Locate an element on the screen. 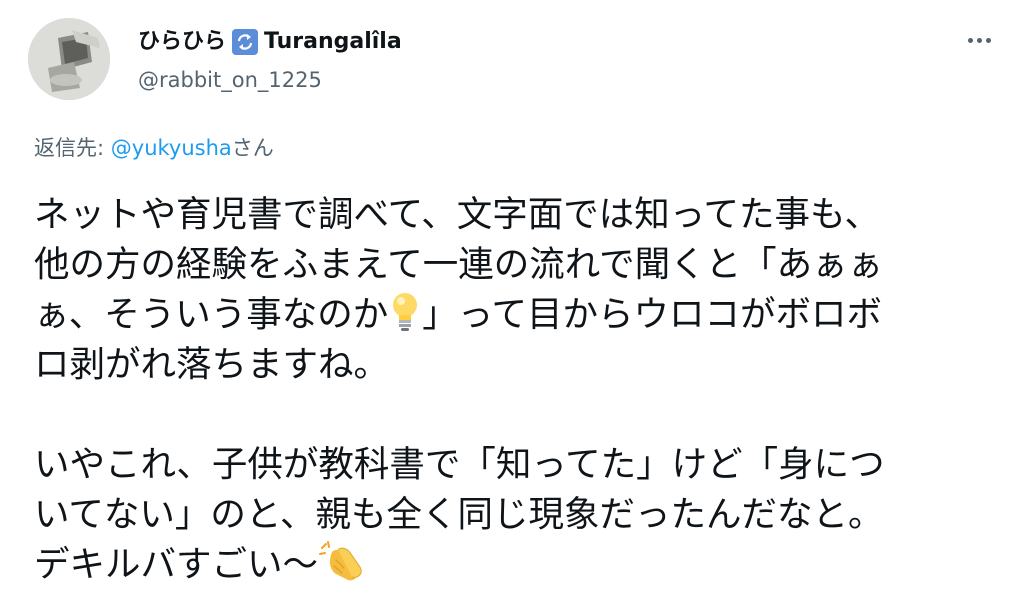 The image size is (1024, 593). display-name-text: ひらひら is located at coordinates (182, 41).